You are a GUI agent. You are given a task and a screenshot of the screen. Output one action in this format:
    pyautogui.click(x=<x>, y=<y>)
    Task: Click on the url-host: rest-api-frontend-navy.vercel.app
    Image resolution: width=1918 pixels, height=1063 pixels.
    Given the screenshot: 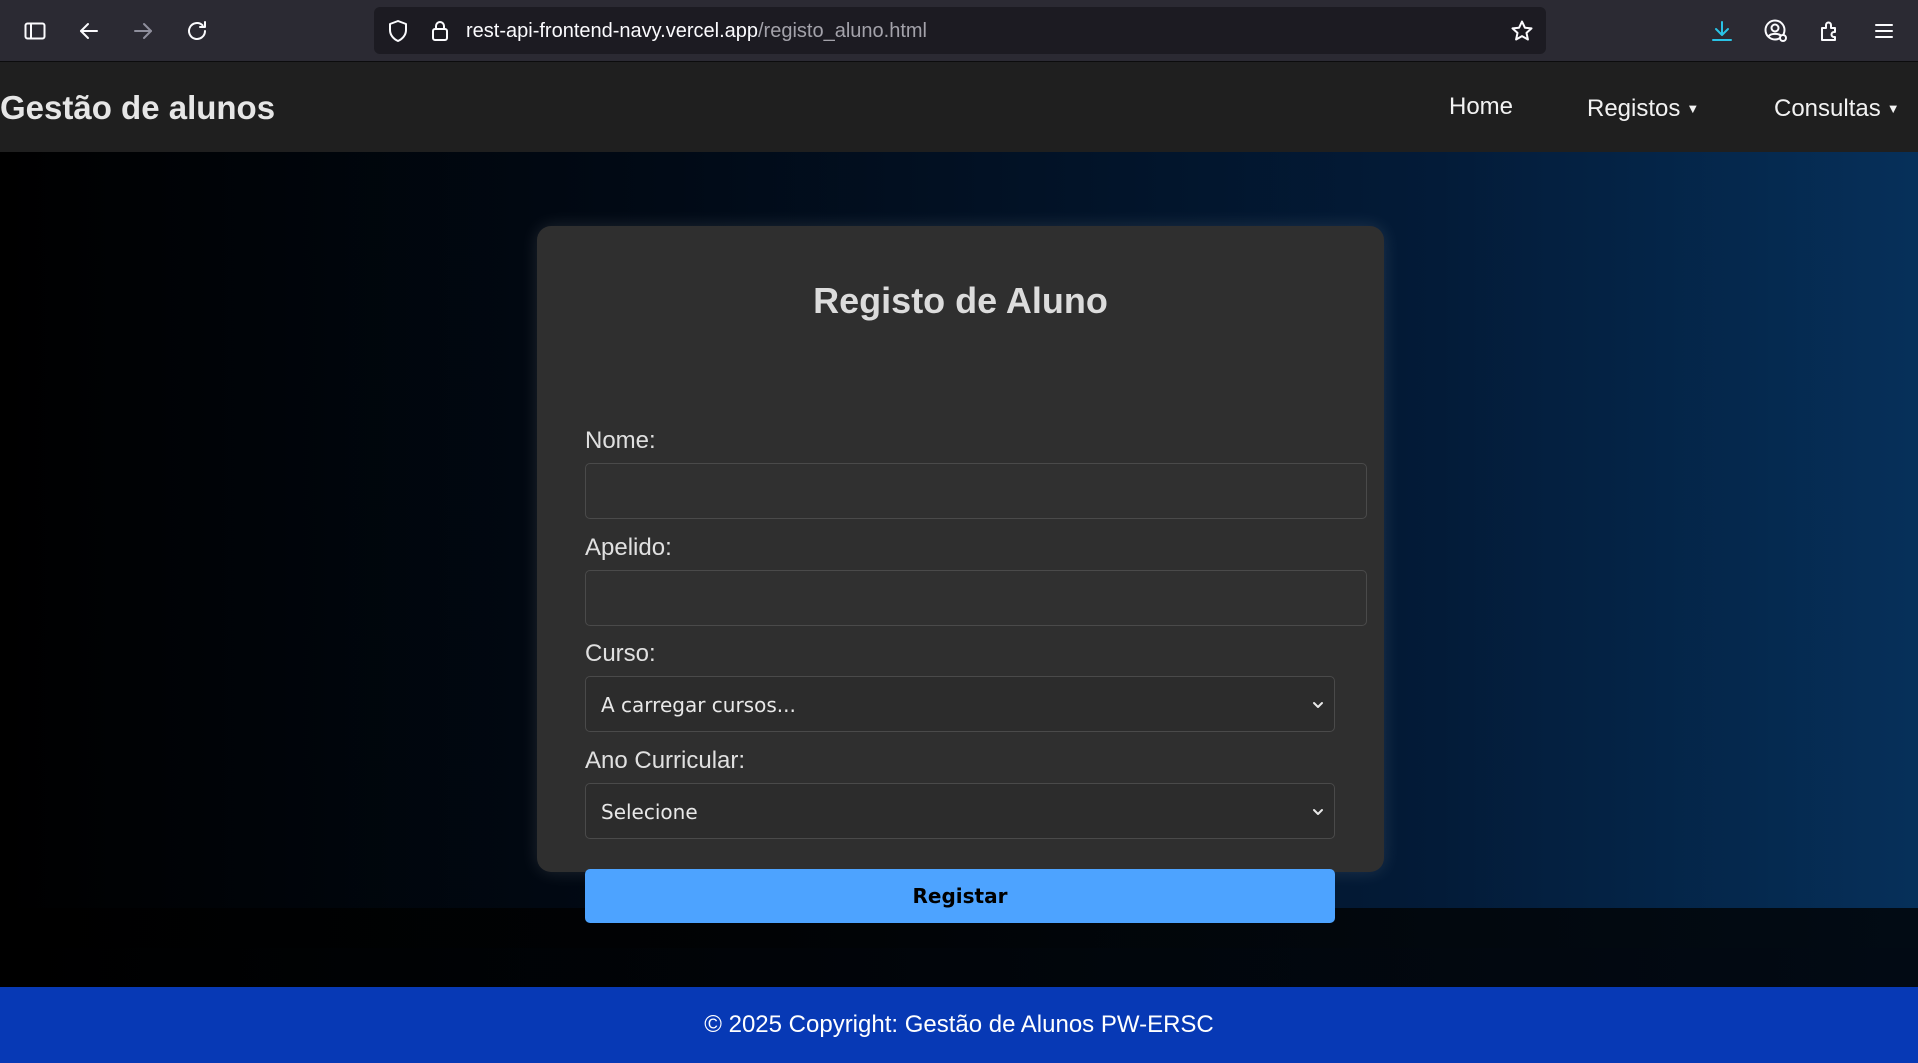 What is the action you would take?
    pyautogui.click(x=612, y=31)
    